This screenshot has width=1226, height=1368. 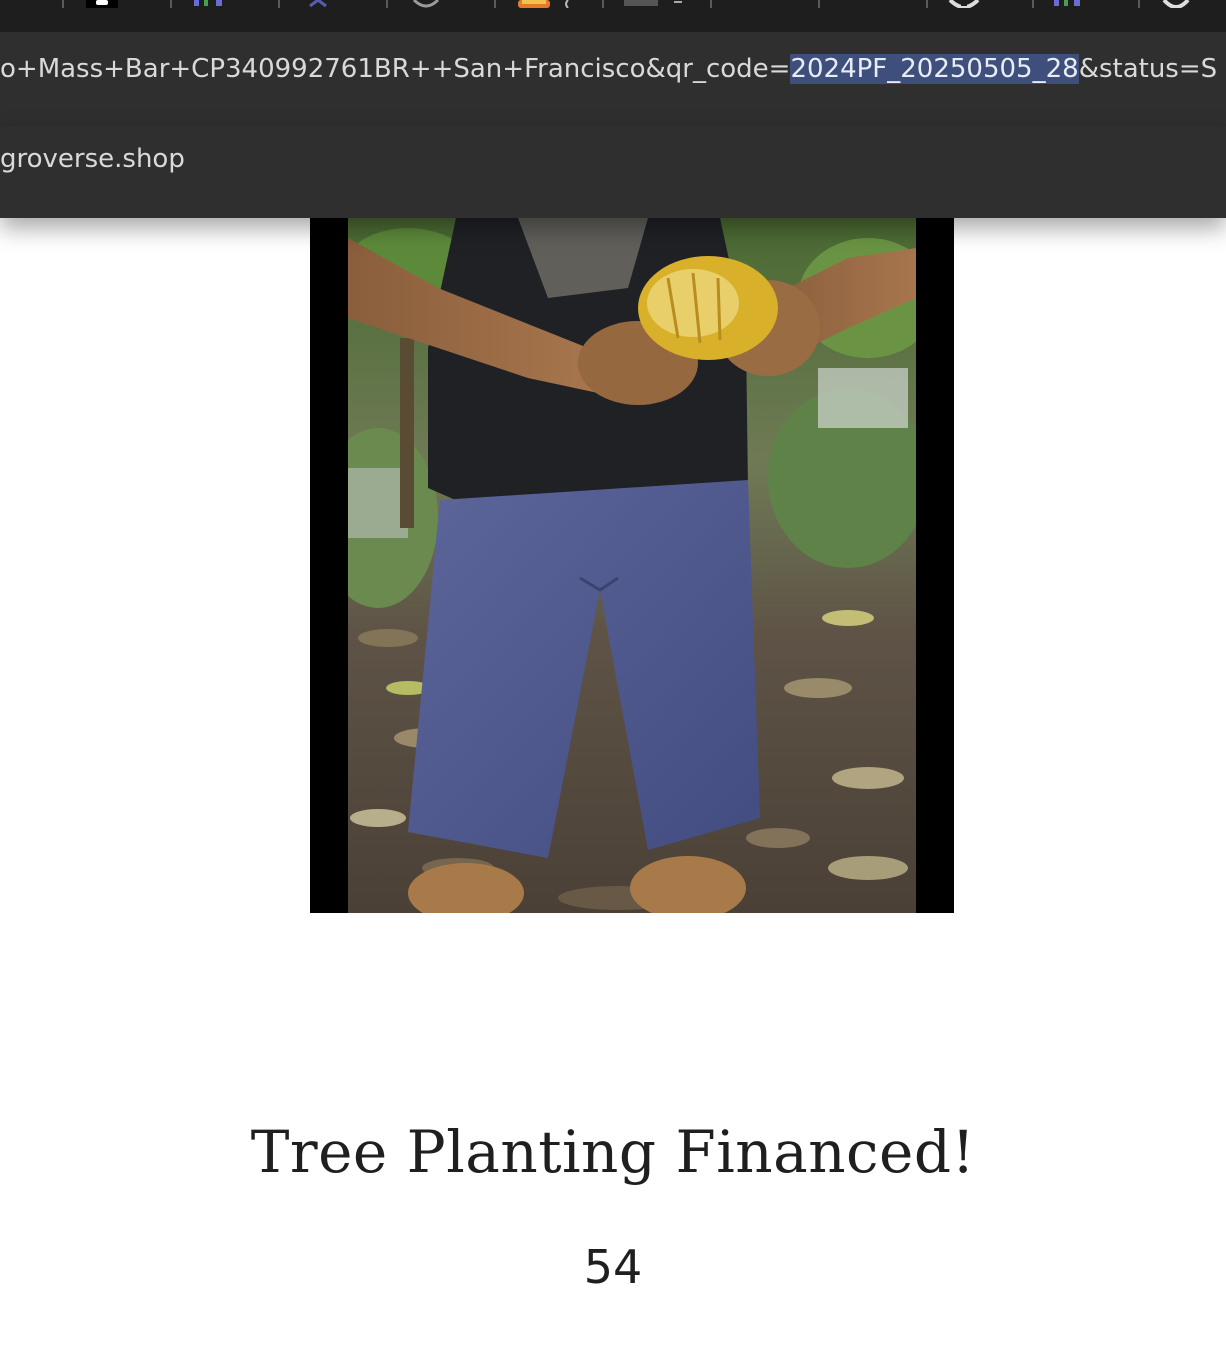 What do you see at coordinates (934, 69) in the screenshot?
I see `url-selection: 2024PF_20250505_28` at bounding box center [934, 69].